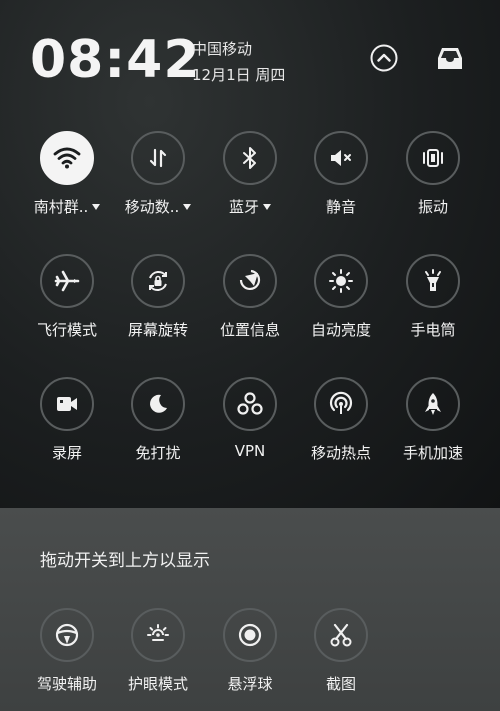 Image resolution: width=500 pixels, height=711 pixels. I want to click on clock: 08:42, so click(115, 60).